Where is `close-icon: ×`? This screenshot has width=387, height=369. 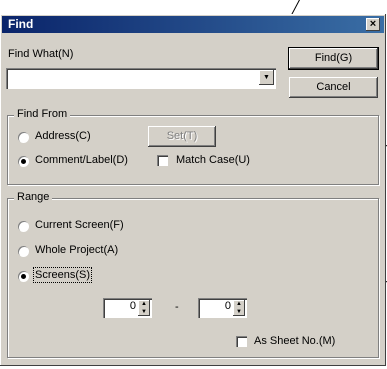 close-icon: × is located at coordinates (373, 24).